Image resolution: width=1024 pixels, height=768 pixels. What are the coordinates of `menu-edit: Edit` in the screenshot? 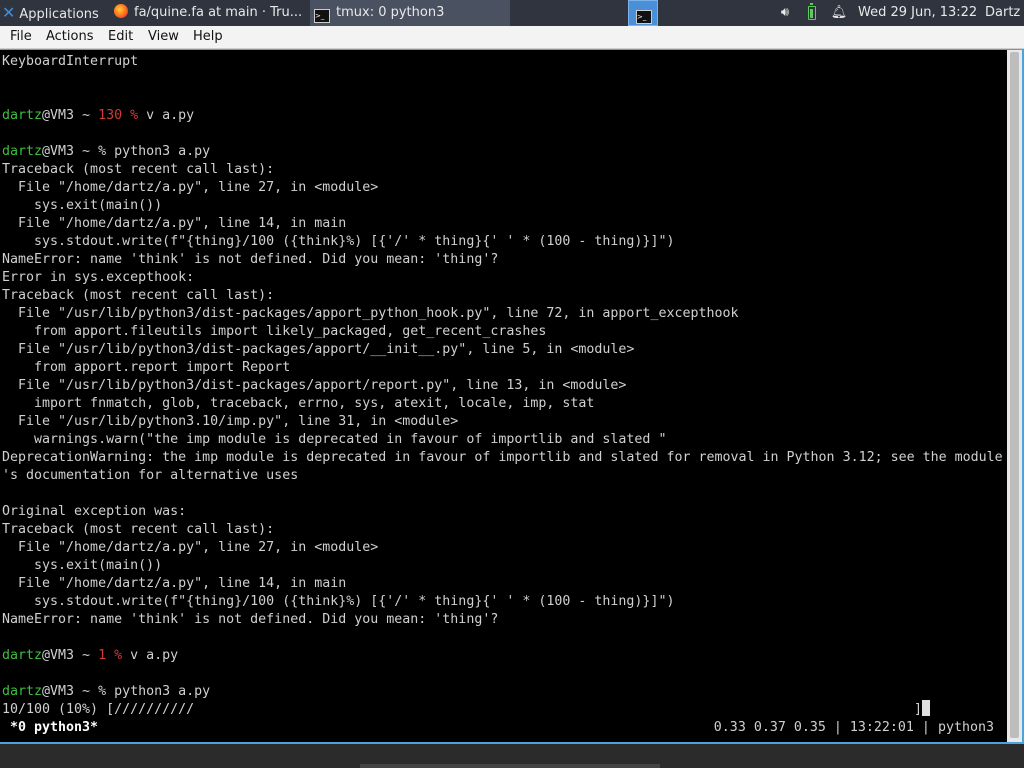 It's located at (120, 37).